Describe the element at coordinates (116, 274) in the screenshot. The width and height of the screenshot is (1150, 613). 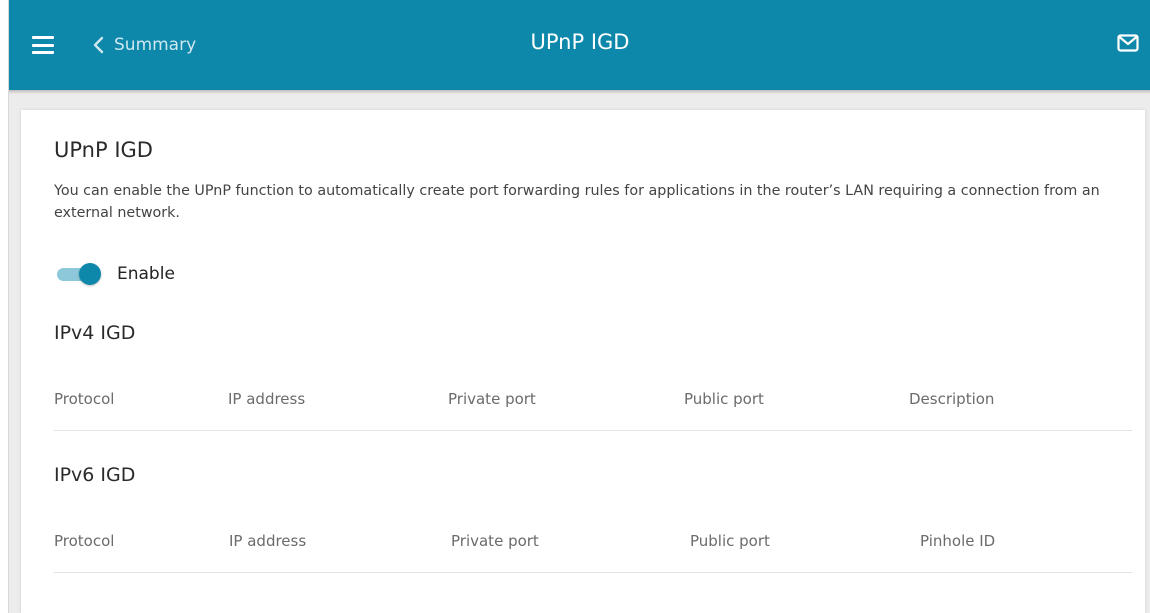
I see `enable-toggle: Enable` at that location.